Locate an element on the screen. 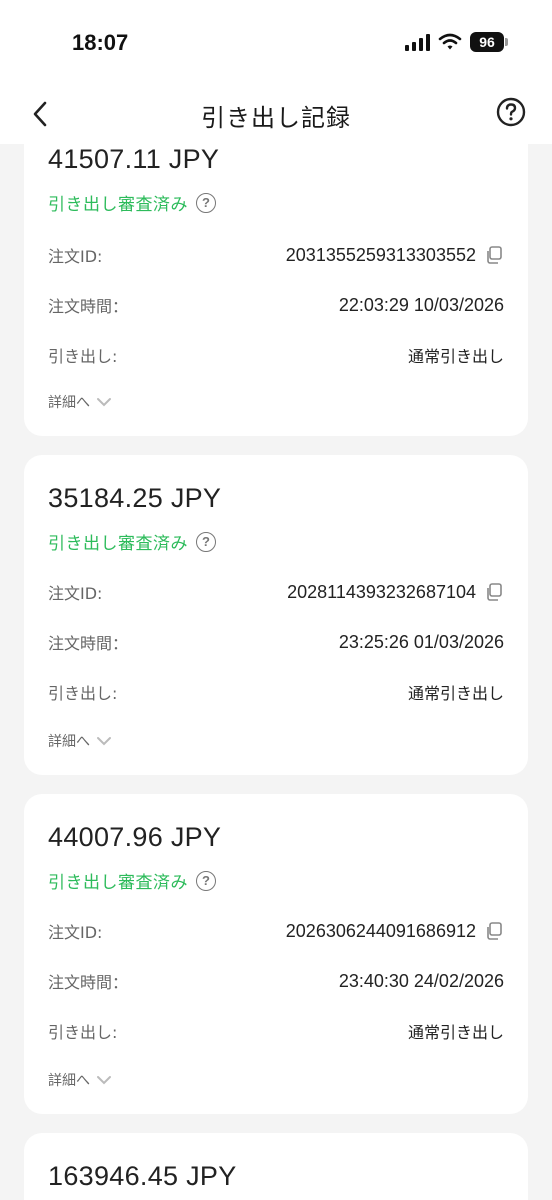  status-bar: 18:07 96 is located at coordinates (276, 43).